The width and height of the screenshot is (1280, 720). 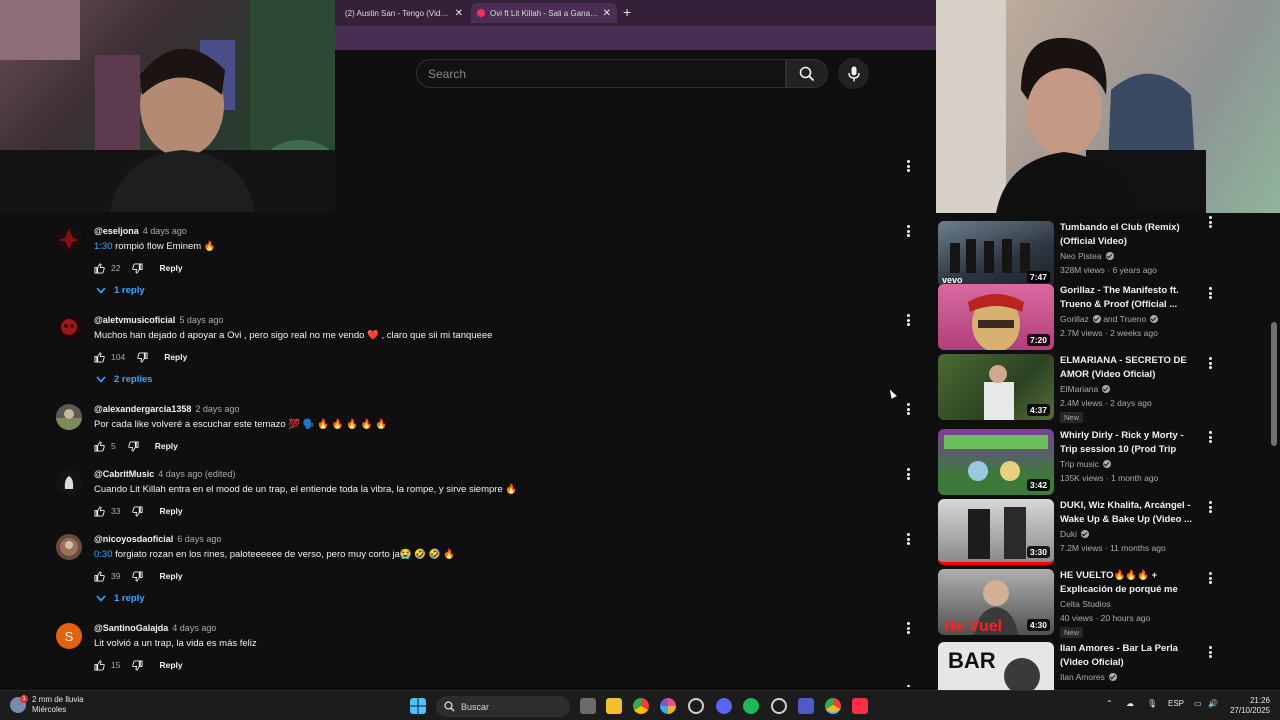 What do you see at coordinates (996, 602) in the screenshot?
I see `video-thumbnail: He Vuel 4:30` at bounding box center [996, 602].